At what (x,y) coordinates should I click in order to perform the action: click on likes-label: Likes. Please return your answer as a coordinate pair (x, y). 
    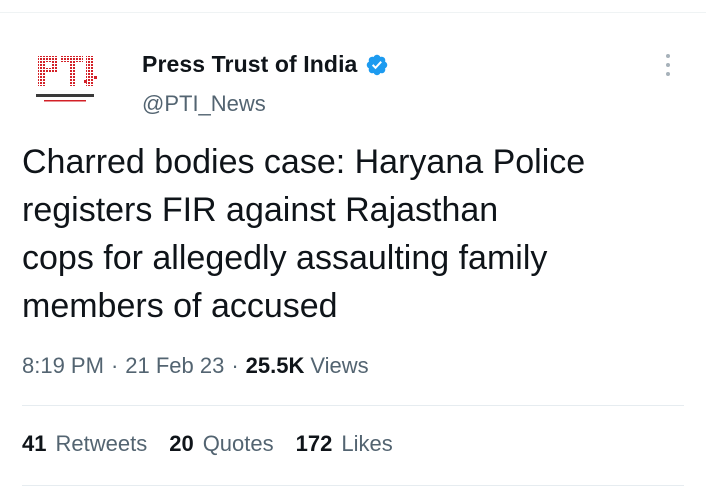
    Looking at the image, I should click on (367, 443).